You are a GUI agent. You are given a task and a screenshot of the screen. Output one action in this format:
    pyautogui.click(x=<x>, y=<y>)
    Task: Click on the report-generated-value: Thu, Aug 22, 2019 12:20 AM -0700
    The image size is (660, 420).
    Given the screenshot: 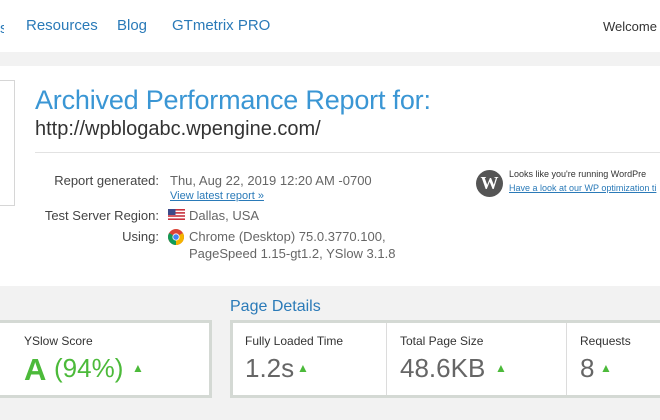 What is the action you would take?
    pyautogui.click(x=271, y=180)
    